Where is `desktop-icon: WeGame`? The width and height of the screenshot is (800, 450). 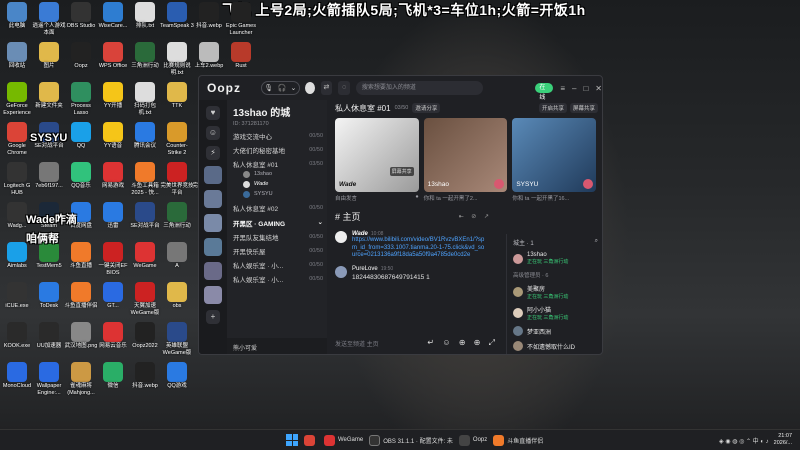
desktop-icon: WeGame is located at coordinates (145, 256).